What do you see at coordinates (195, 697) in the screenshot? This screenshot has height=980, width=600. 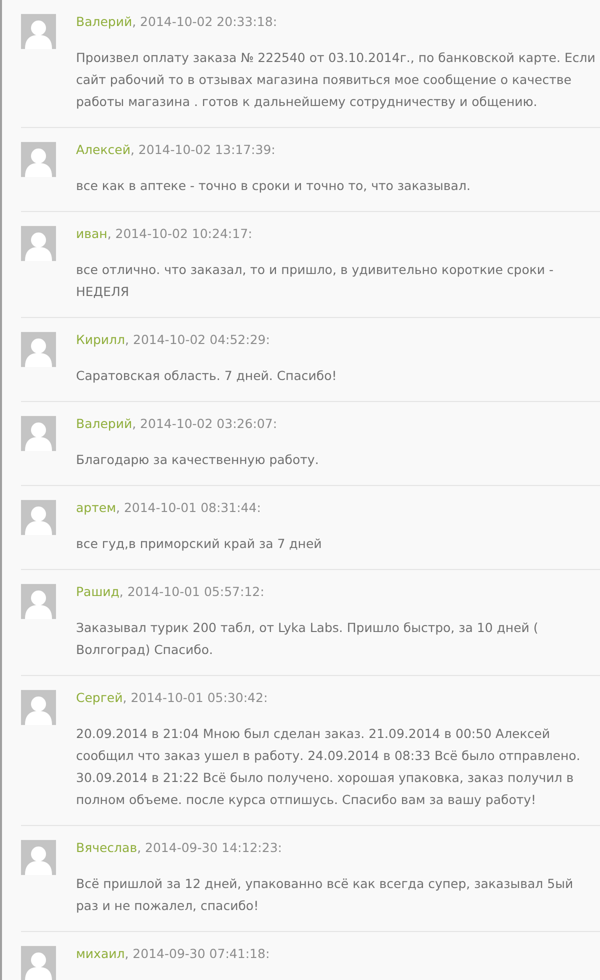 I see `comment-date: , 2014-10-01 05:30:42:` at bounding box center [195, 697].